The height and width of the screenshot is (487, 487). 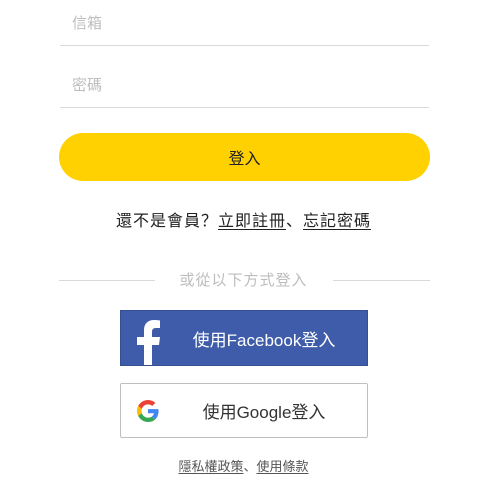 I want to click on email-input, so click(x=244, y=22).